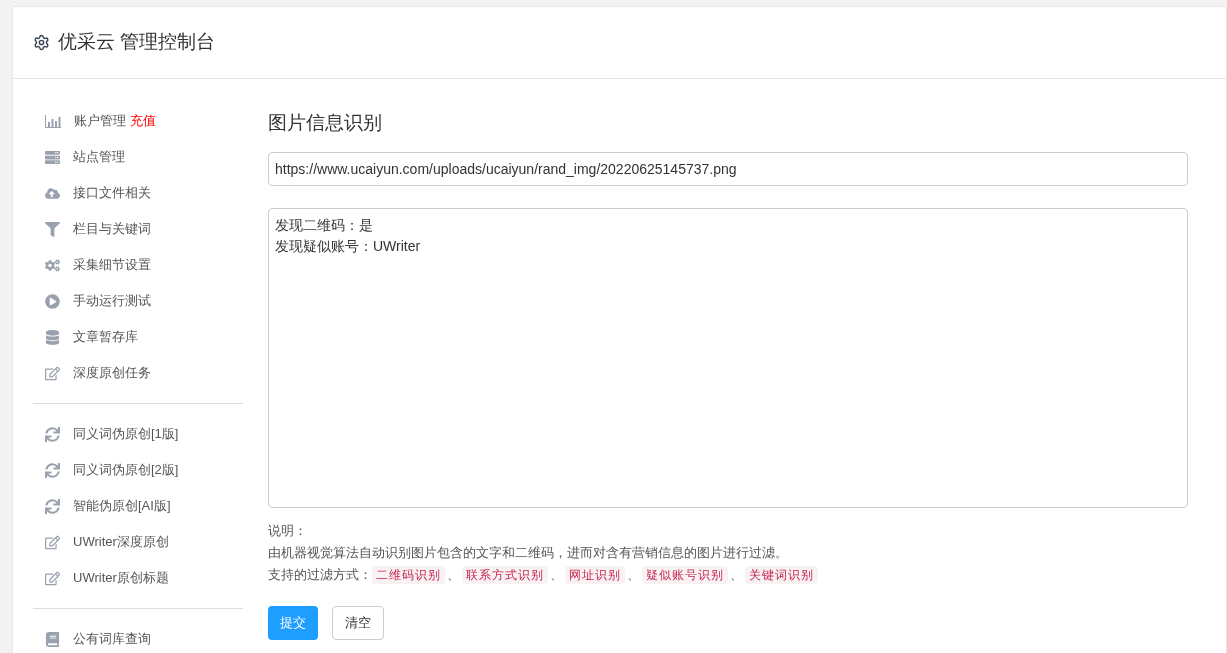  I want to click on sidebar-item-label: 同义词伪原创[1版], so click(126, 434).